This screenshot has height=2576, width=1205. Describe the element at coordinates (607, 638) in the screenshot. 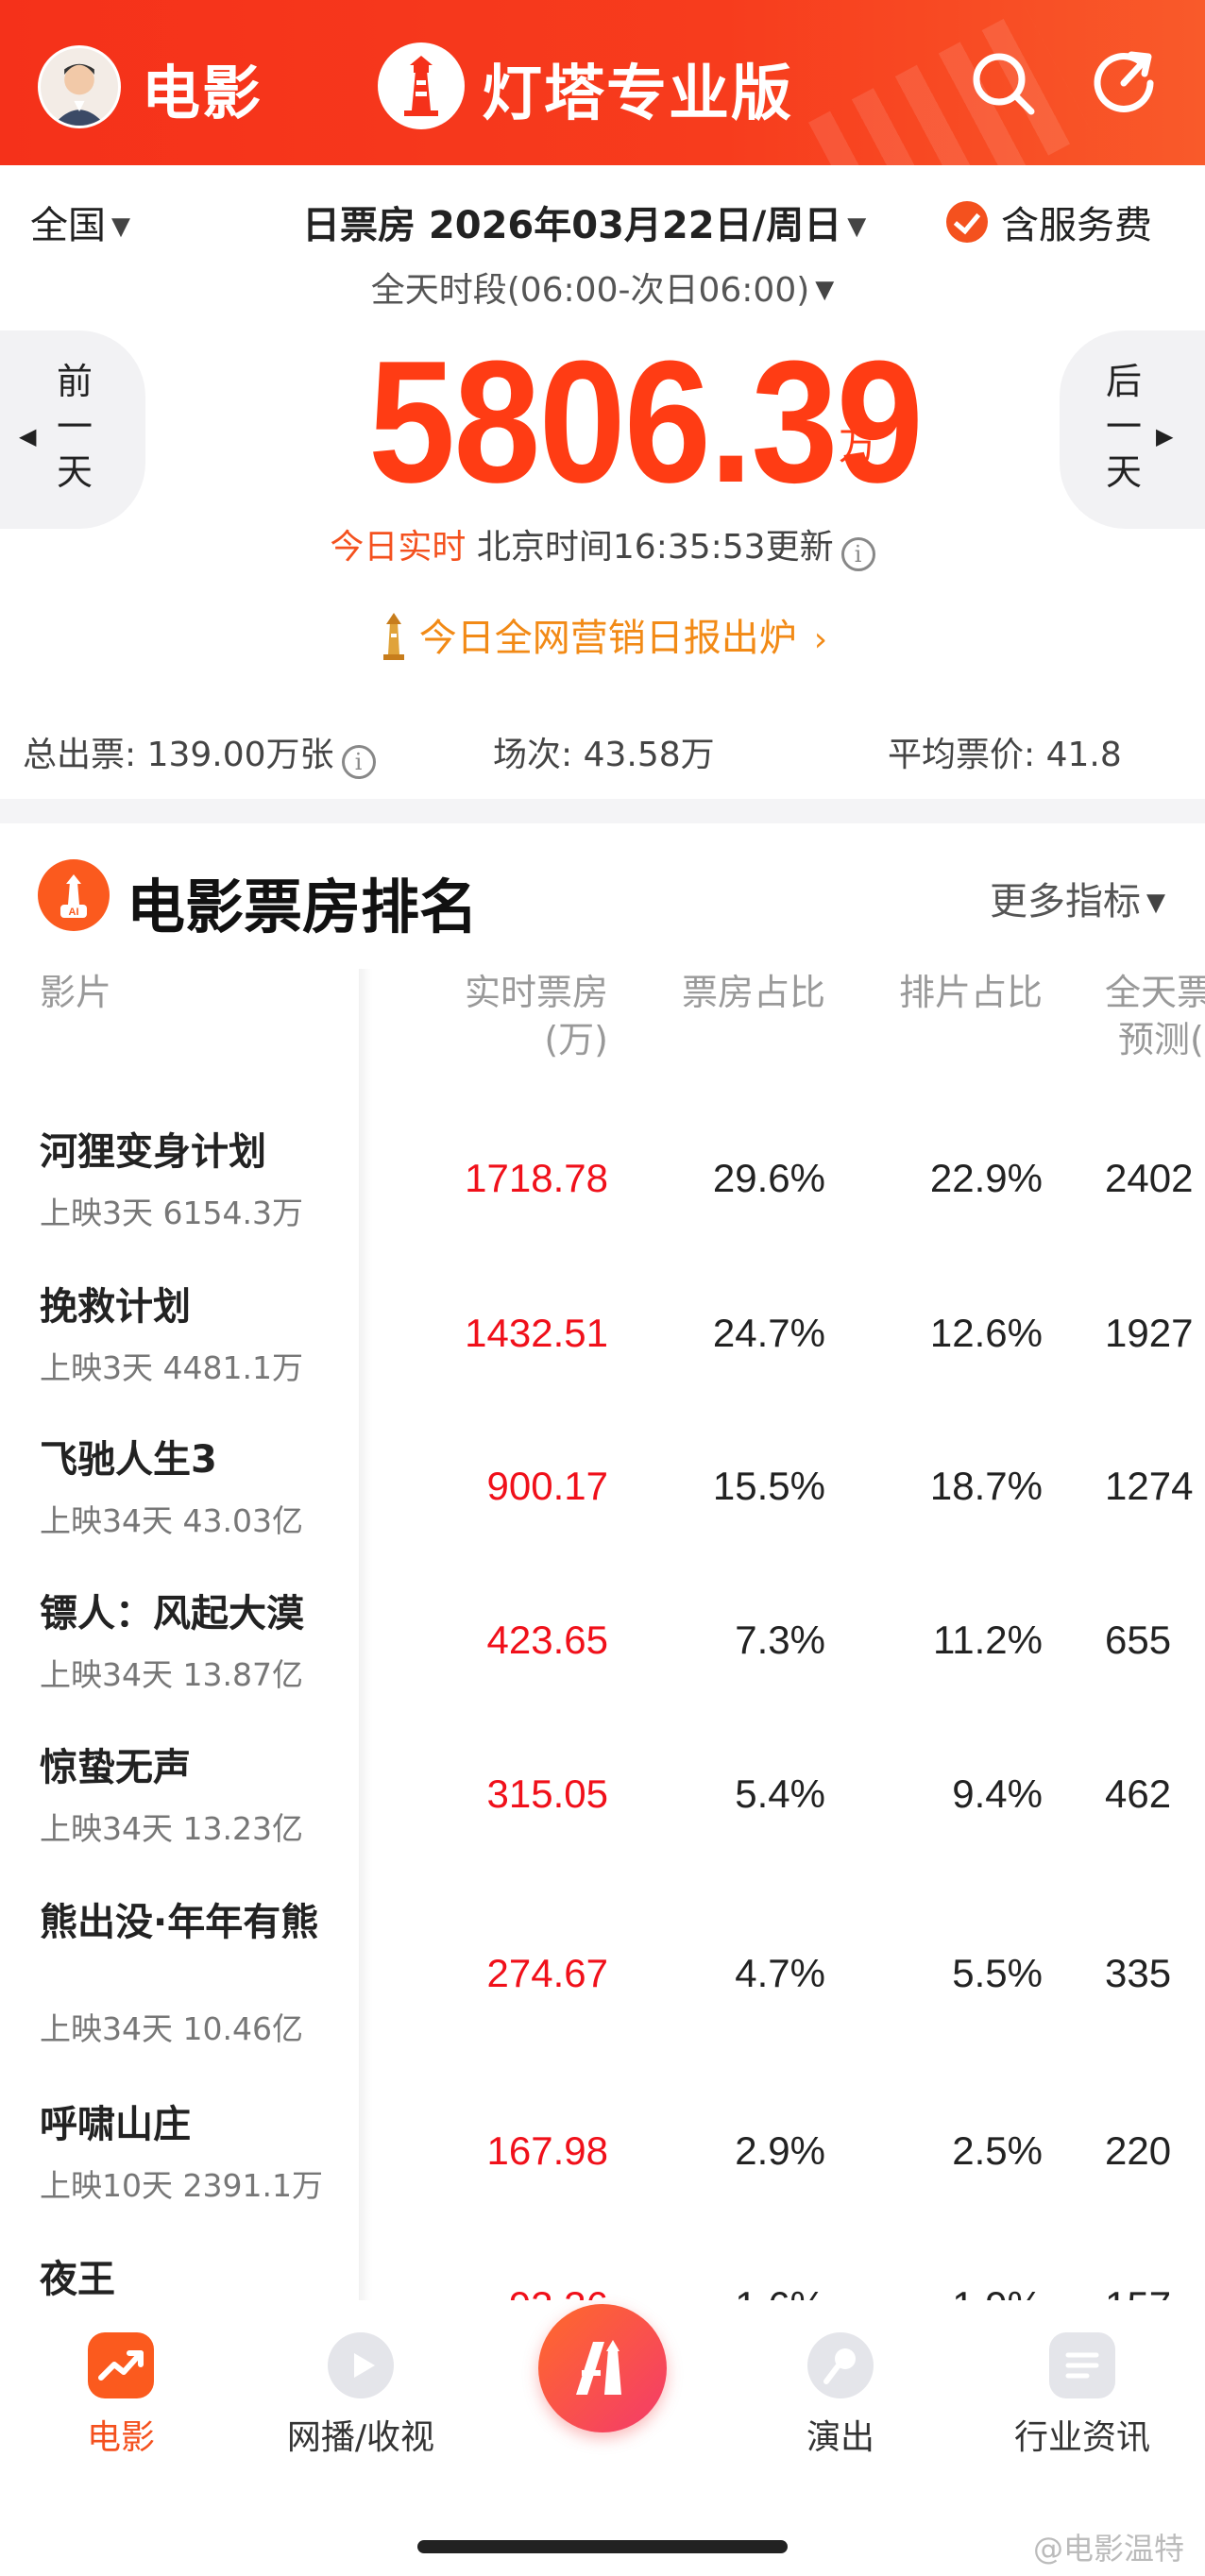

I see `report-banner-text: 今日全网营销日报出炉` at that location.